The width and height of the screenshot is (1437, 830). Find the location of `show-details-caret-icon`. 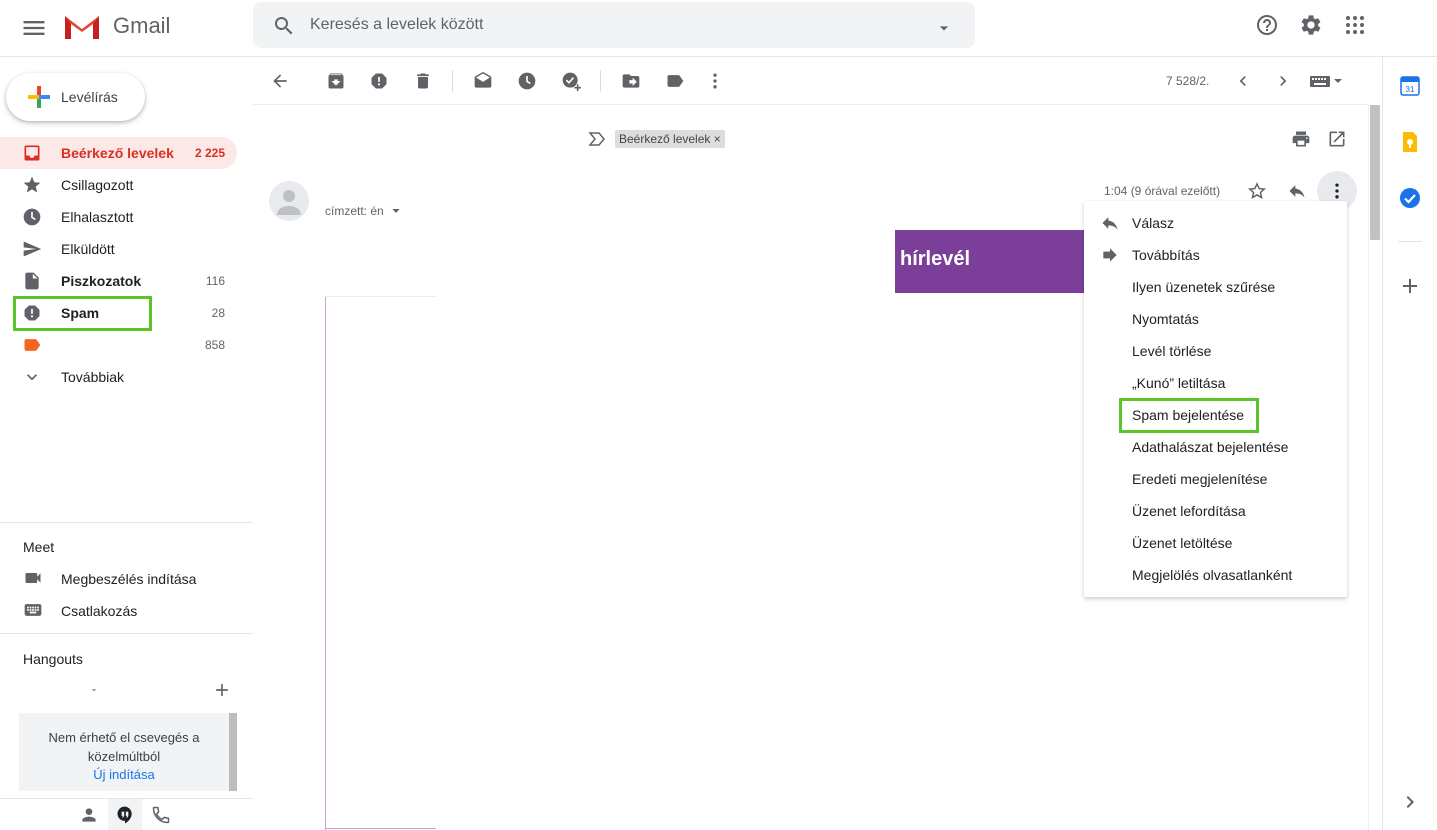

show-details-caret-icon is located at coordinates (396, 211).